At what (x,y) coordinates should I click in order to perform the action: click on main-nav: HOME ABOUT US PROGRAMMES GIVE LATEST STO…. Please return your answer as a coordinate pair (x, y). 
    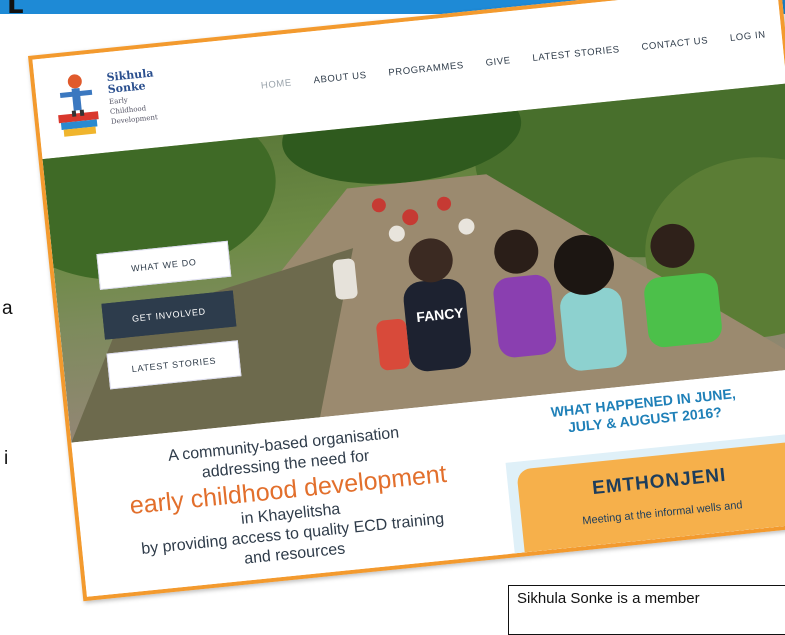
    Looking at the image, I should click on (513, 60).